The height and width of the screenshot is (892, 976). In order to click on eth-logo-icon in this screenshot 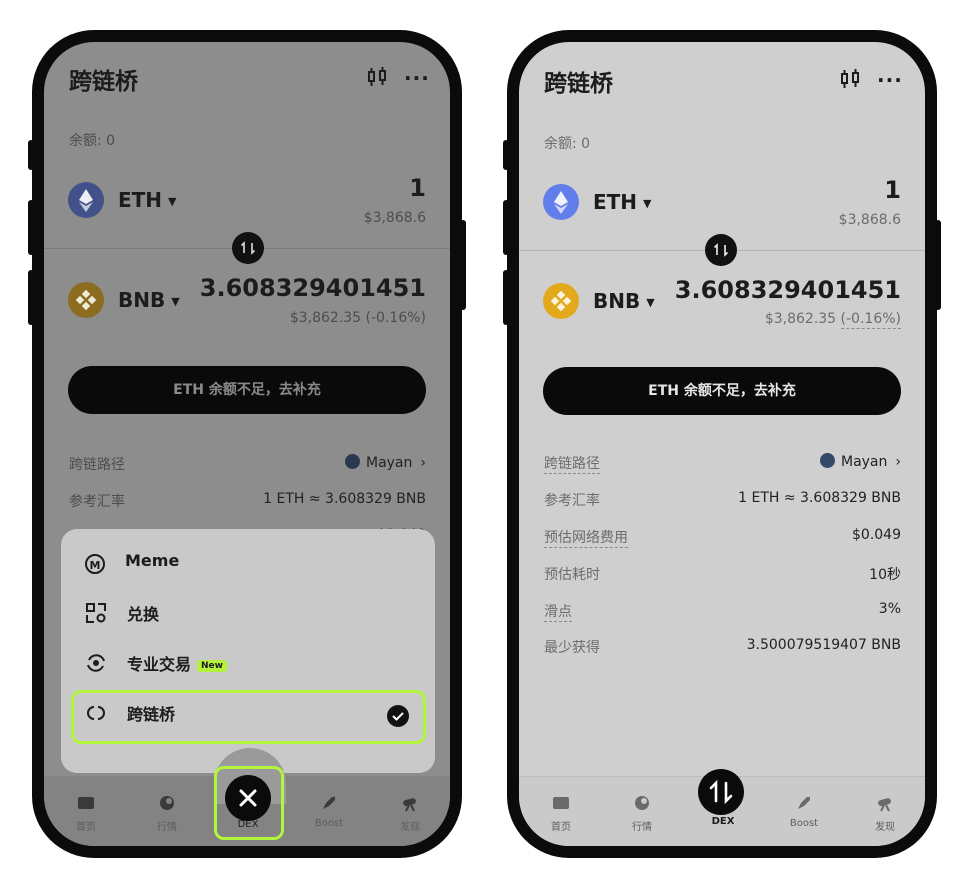, I will do `click(86, 200)`.